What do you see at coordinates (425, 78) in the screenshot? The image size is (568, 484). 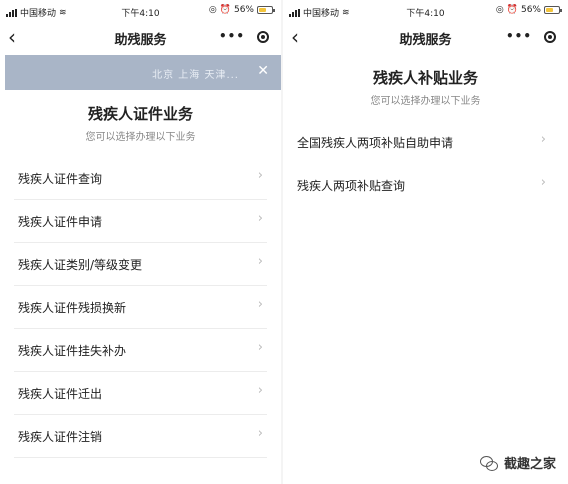 I see `section-title: 残疾人补贴业务` at bounding box center [425, 78].